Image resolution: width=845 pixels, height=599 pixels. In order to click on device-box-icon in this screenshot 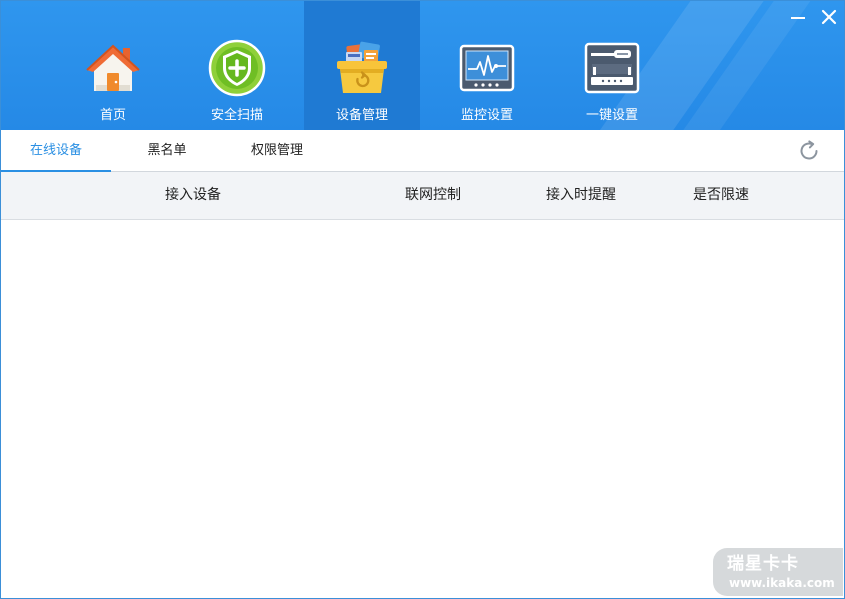, I will do `click(362, 67)`.